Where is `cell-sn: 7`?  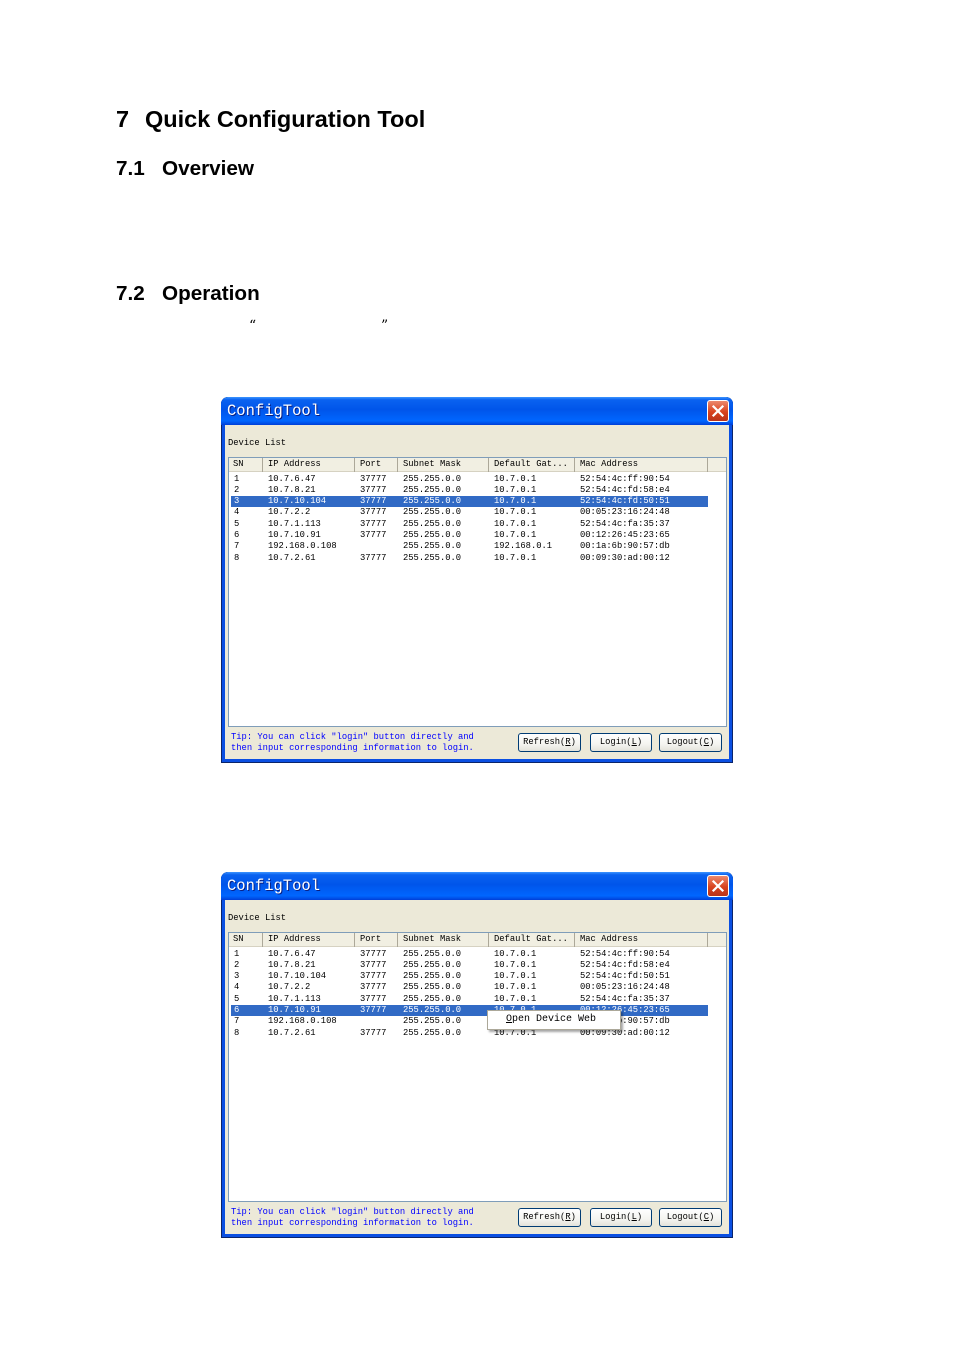
cell-sn: 7 is located at coordinates (237, 1021).